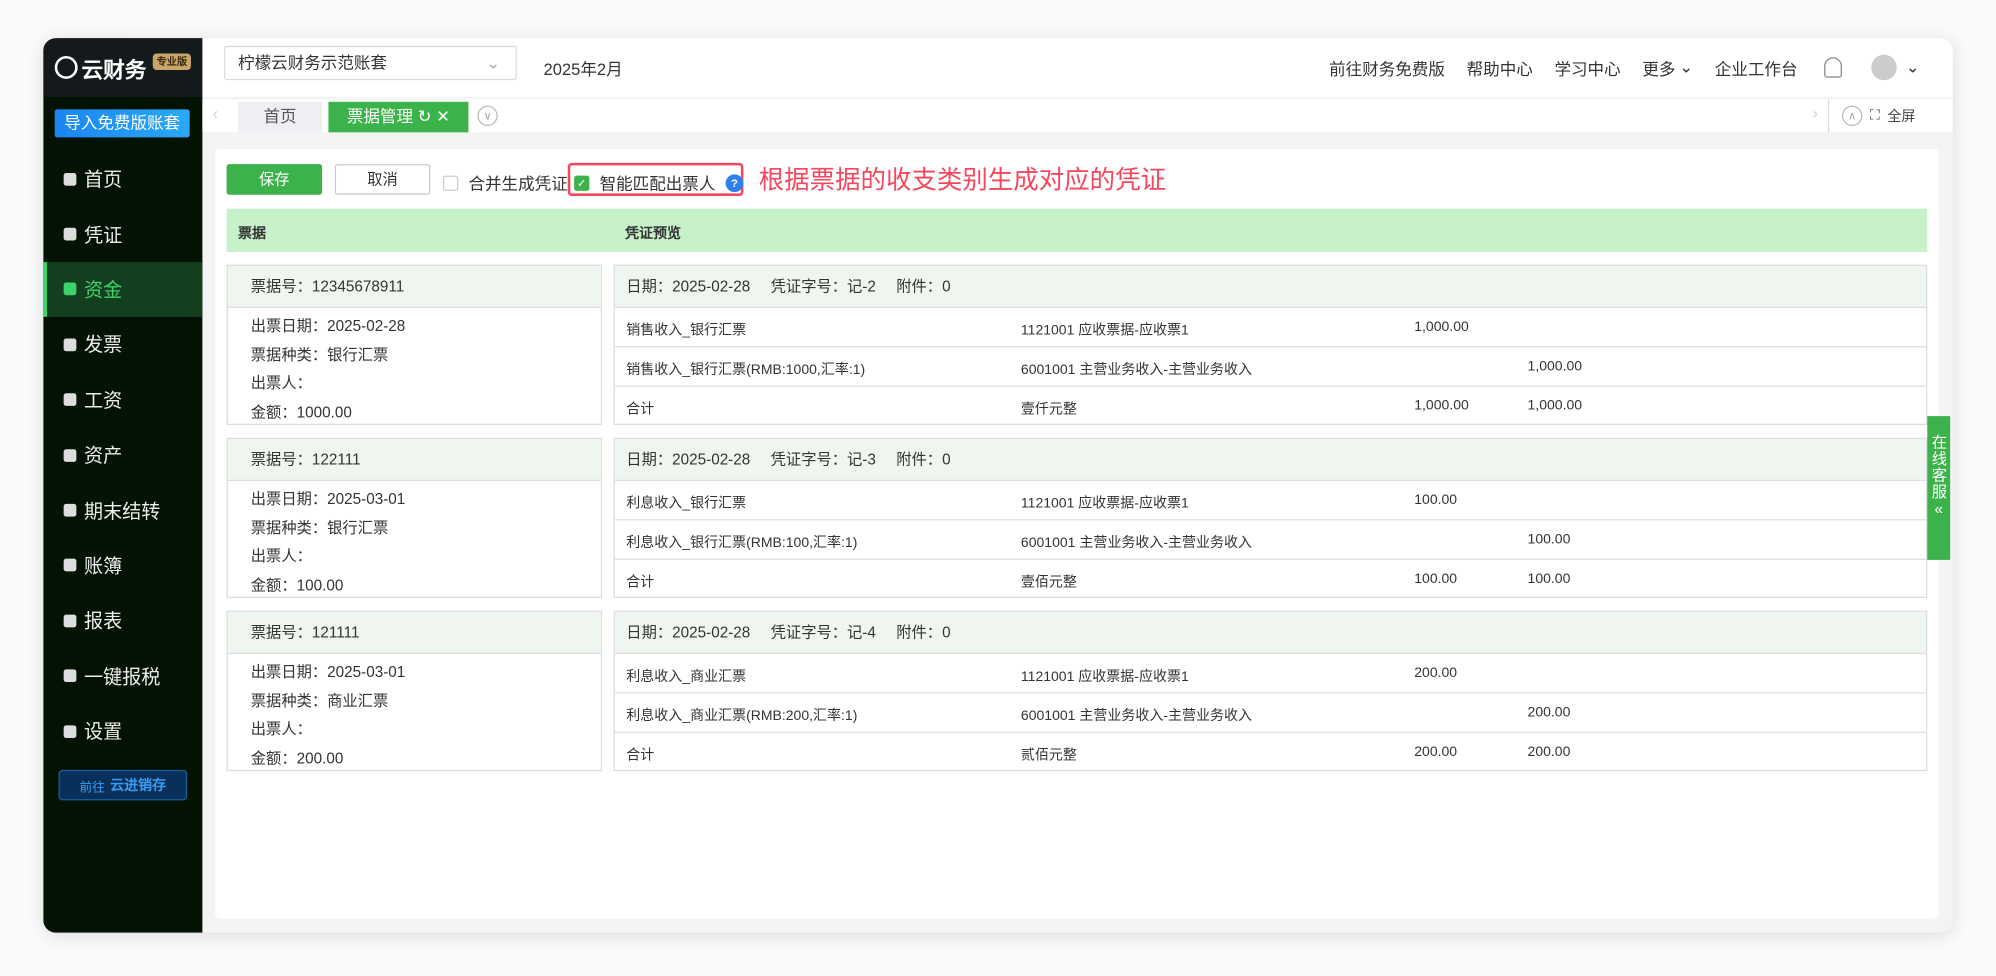 This screenshot has height=976, width=1996. I want to click on tab-home: 首页, so click(280, 117).